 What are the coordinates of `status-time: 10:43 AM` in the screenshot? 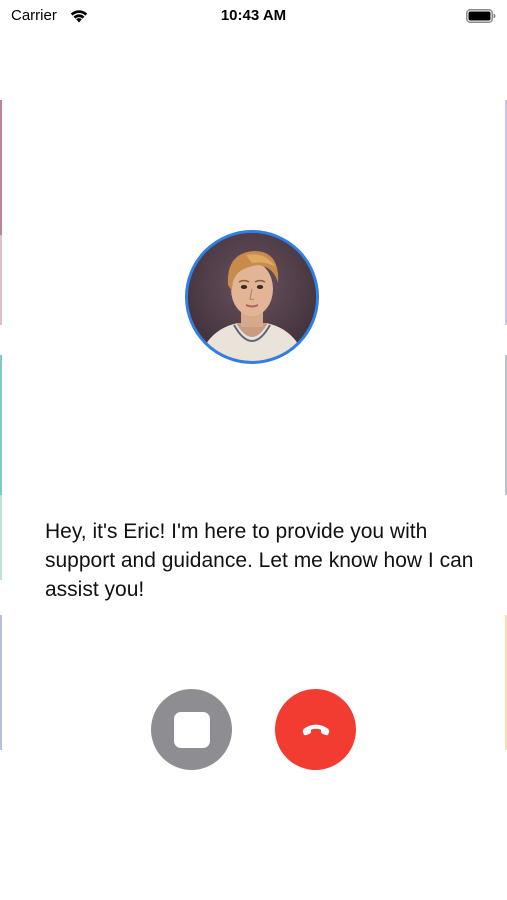 It's located at (253, 15).